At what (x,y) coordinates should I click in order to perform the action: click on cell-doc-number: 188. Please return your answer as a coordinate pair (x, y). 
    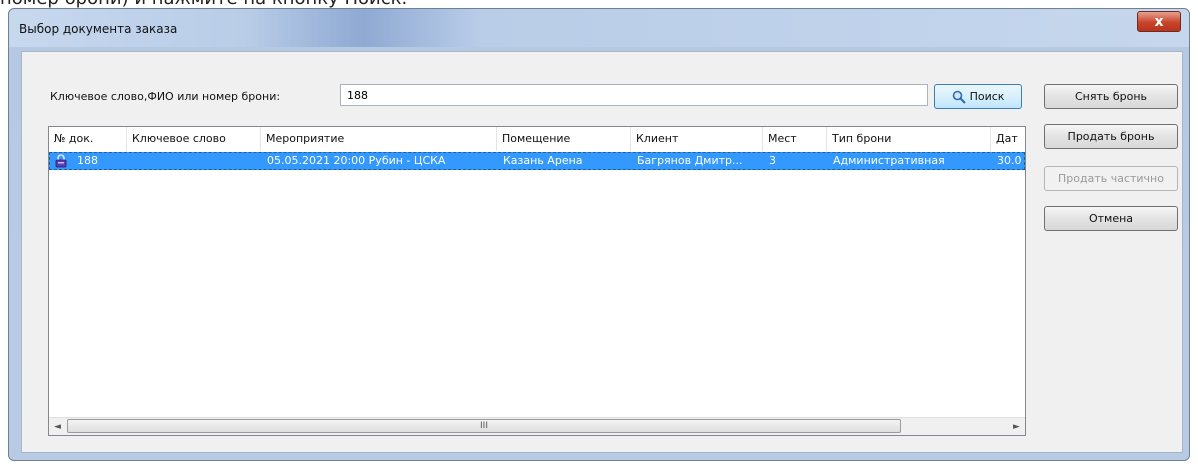
    Looking at the image, I should click on (87, 160).